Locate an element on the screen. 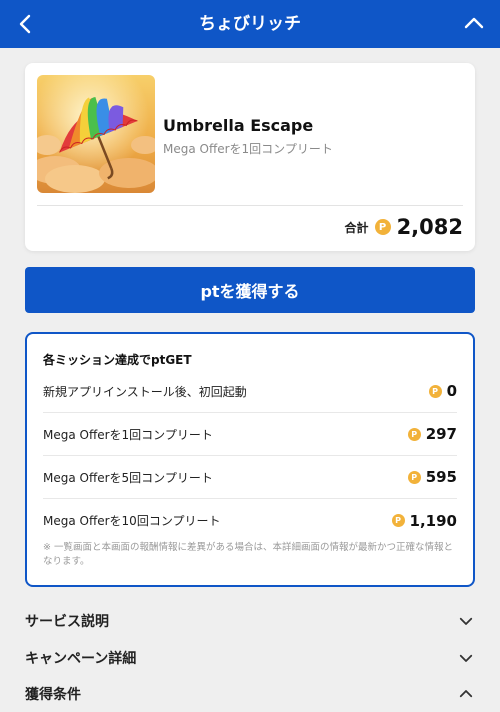 This screenshot has height=712, width=500. section-label: 獲得条件 is located at coordinates (53, 695).